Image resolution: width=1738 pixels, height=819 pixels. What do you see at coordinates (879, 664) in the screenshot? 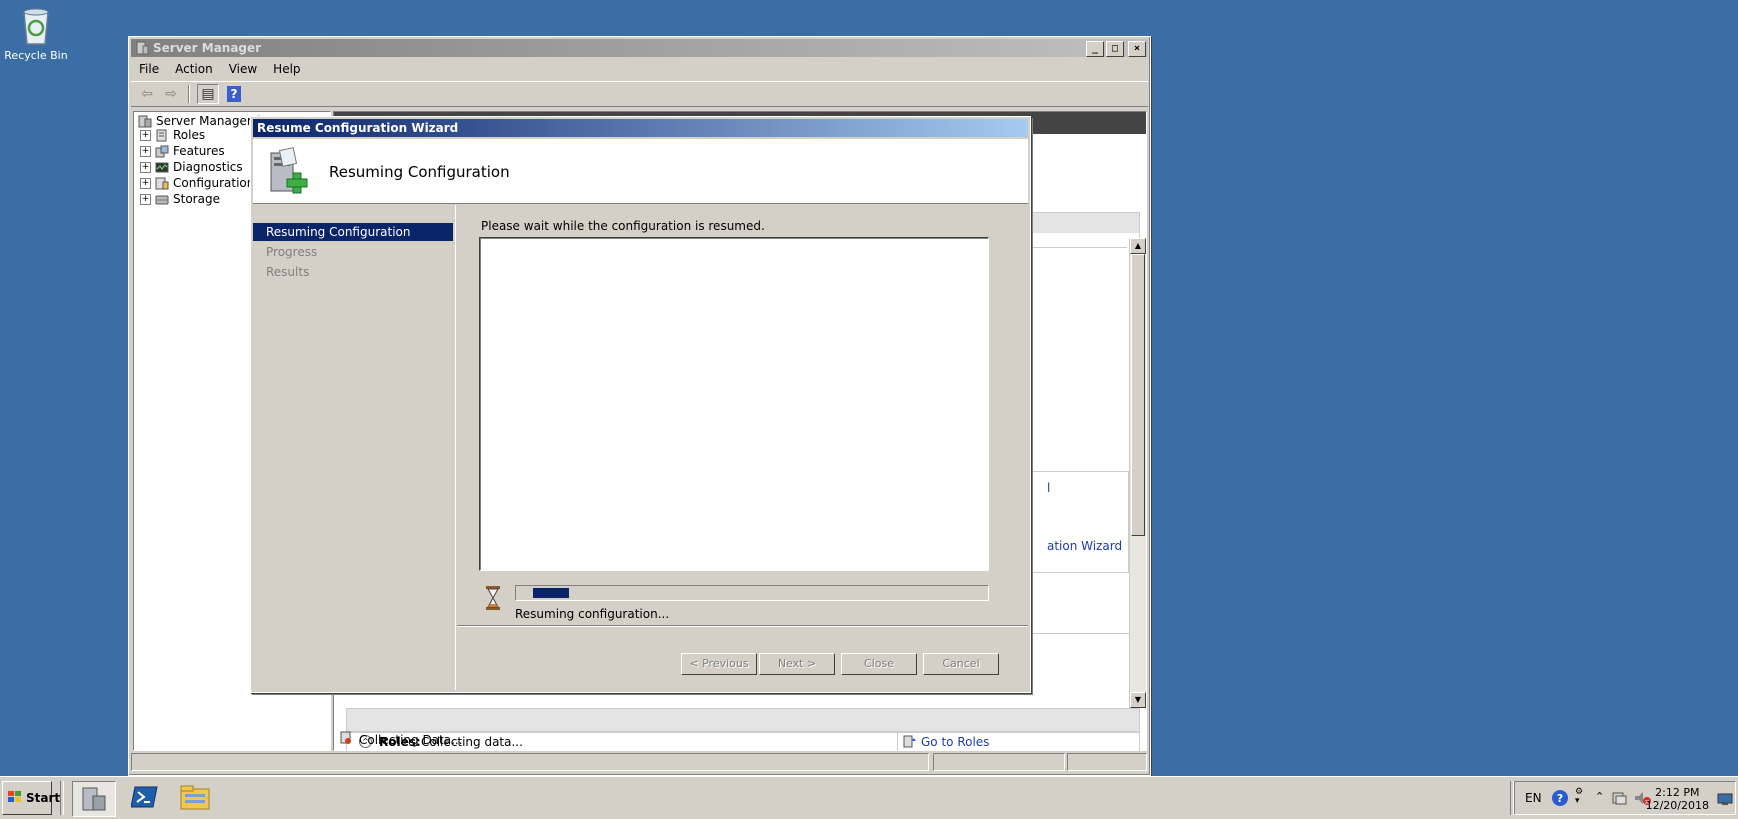
I see `close-wizard-button: Close` at bounding box center [879, 664].